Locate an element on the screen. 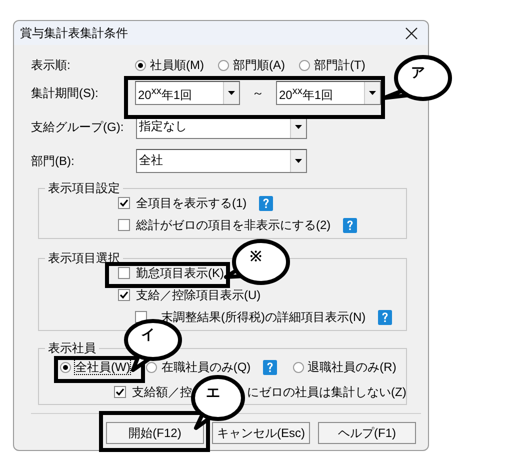  radio-label: 全社員(W) is located at coordinates (102, 367).